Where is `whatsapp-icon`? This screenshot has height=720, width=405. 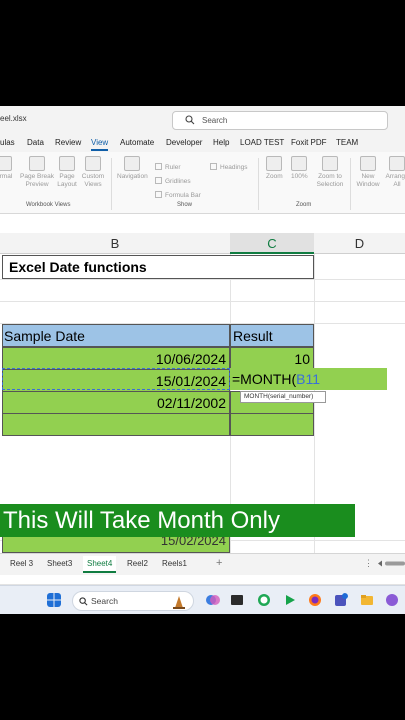 whatsapp-icon is located at coordinates (264, 600).